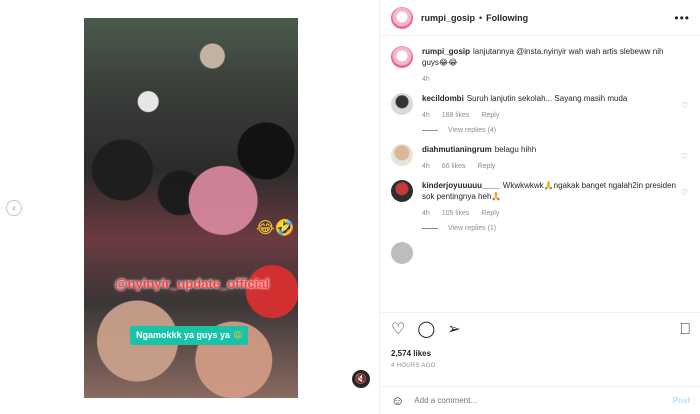 The width and height of the screenshot is (700, 414). I want to click on likes-count: 2,574 likes, so click(540, 353).